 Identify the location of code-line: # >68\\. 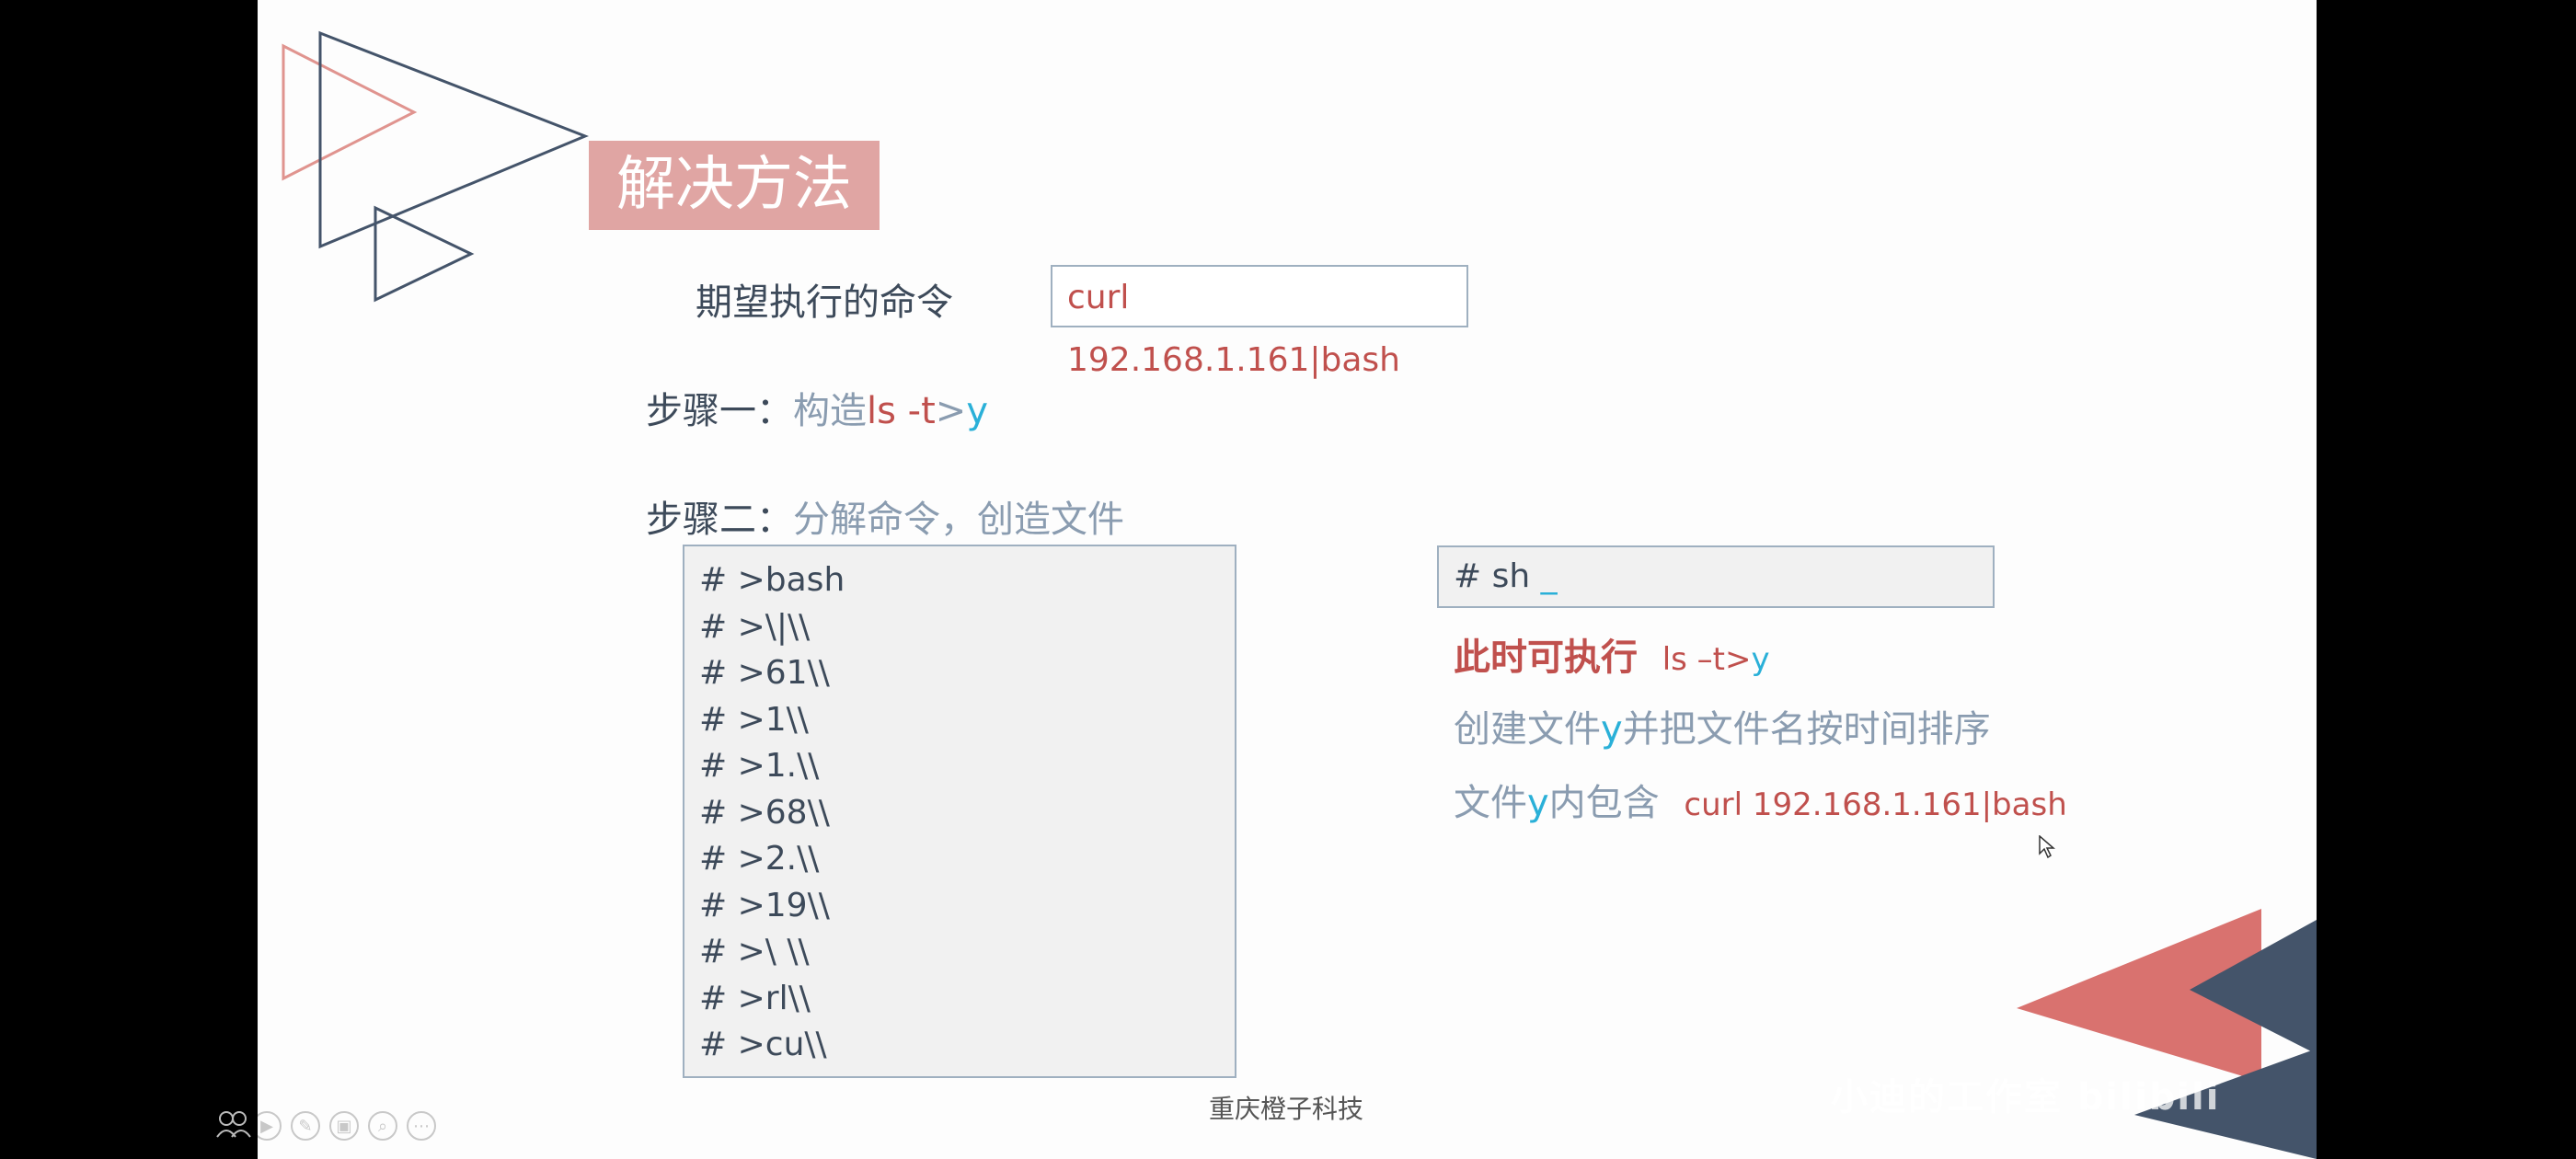
(764, 812).